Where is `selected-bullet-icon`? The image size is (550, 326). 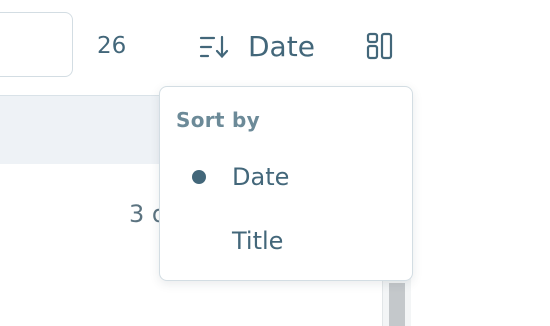
selected-bullet-icon is located at coordinates (199, 177).